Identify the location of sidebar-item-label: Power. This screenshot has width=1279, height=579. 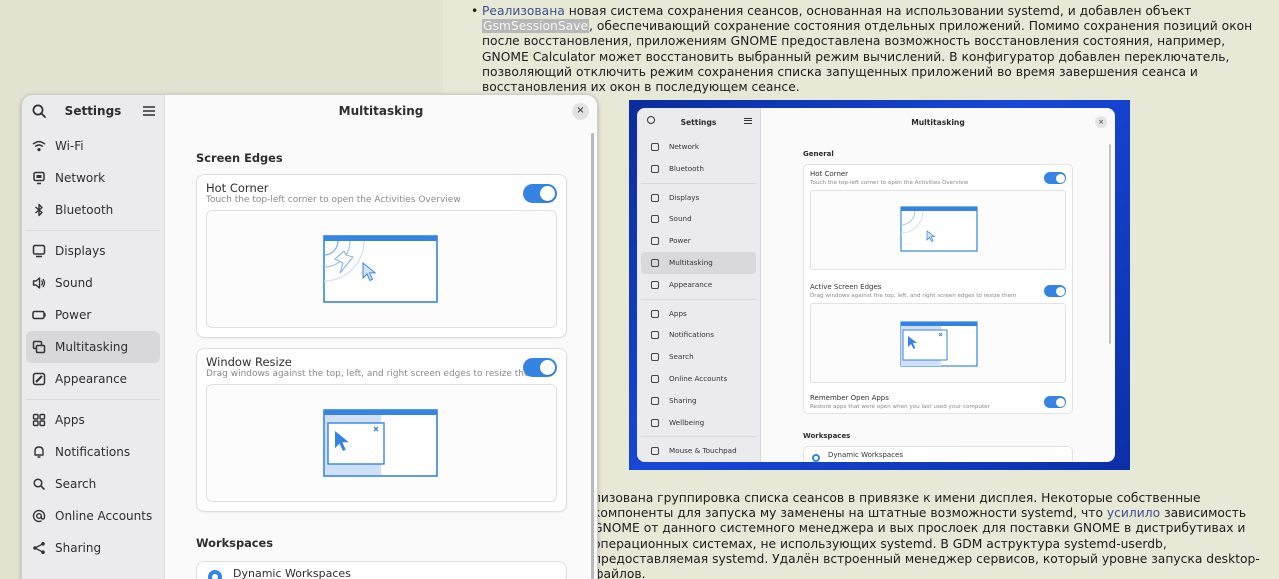
(73, 315).